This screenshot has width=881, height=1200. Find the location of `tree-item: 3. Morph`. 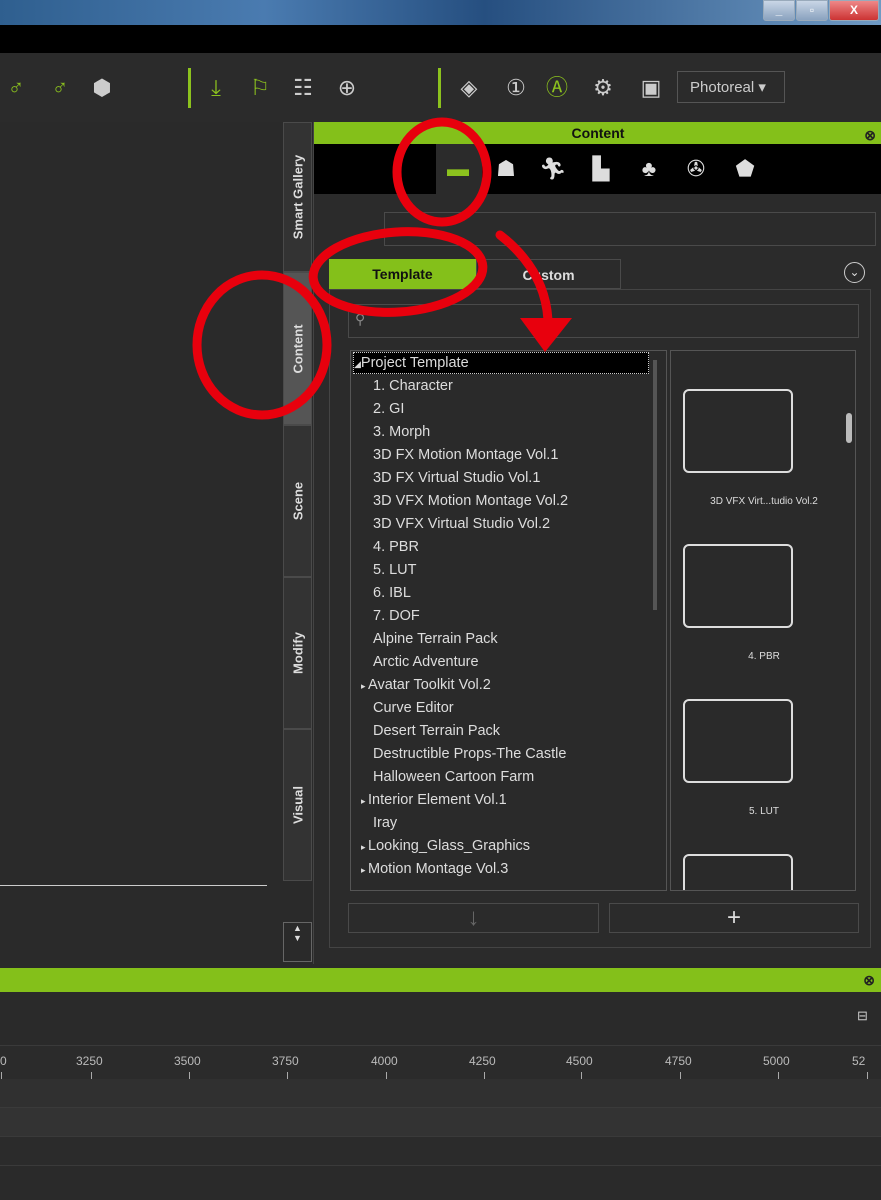

tree-item: 3. Morph is located at coordinates (401, 432).